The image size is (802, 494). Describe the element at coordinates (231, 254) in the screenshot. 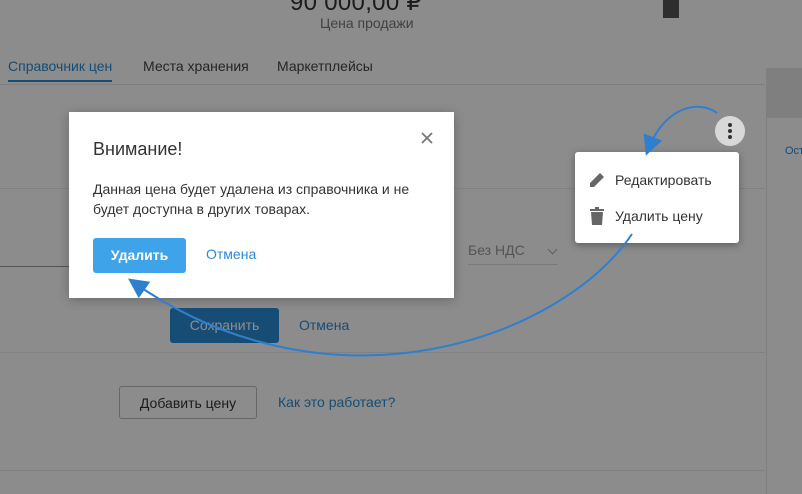

I see `dialog-cancel-link: Отмена` at that location.